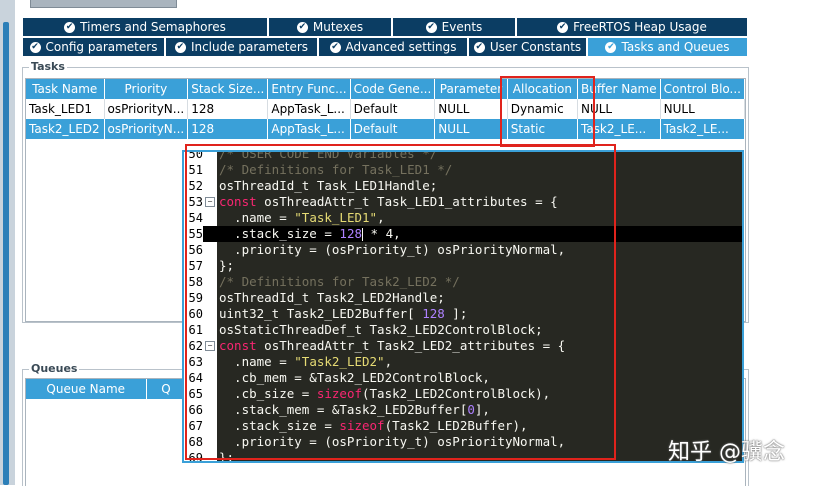 The width and height of the screenshot is (821, 486). I want to click on tab-include-parameters: ✔ Include parameters, so click(241, 47).